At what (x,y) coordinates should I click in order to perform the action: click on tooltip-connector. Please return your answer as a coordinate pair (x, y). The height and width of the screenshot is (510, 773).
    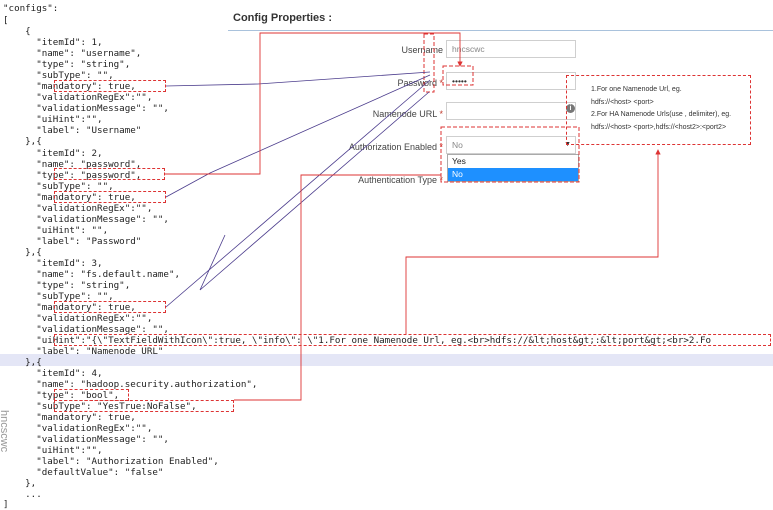
    Looking at the image, I should click on (533, 241).